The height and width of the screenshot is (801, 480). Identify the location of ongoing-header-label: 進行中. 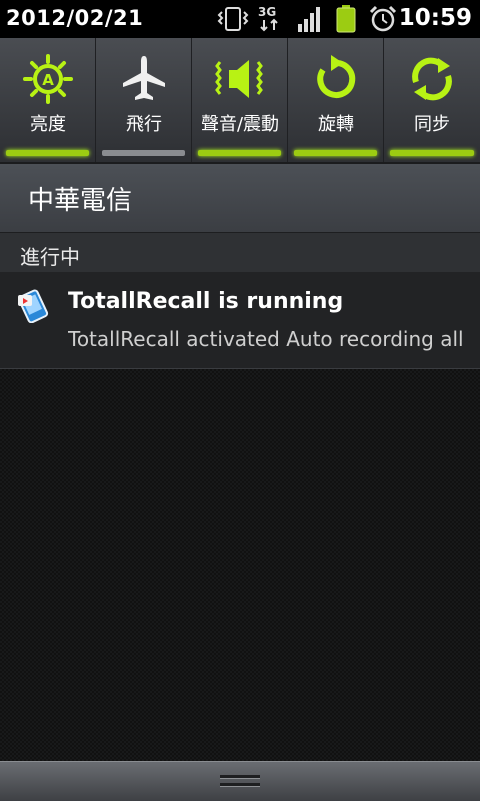
(50, 257).